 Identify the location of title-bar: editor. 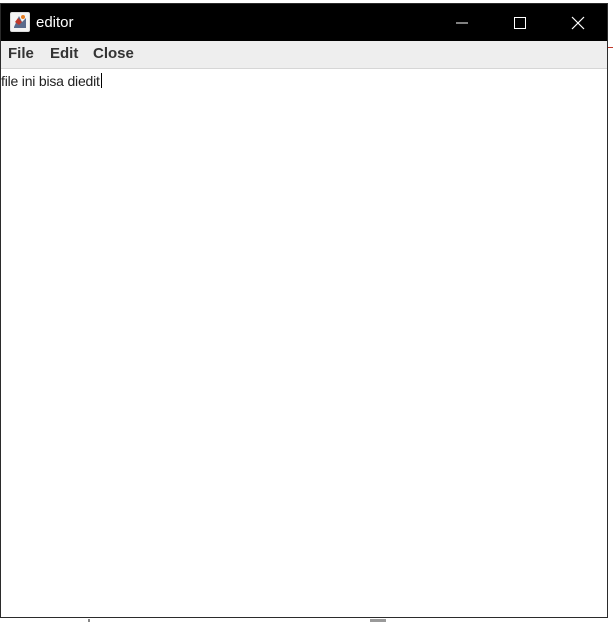
(304, 22).